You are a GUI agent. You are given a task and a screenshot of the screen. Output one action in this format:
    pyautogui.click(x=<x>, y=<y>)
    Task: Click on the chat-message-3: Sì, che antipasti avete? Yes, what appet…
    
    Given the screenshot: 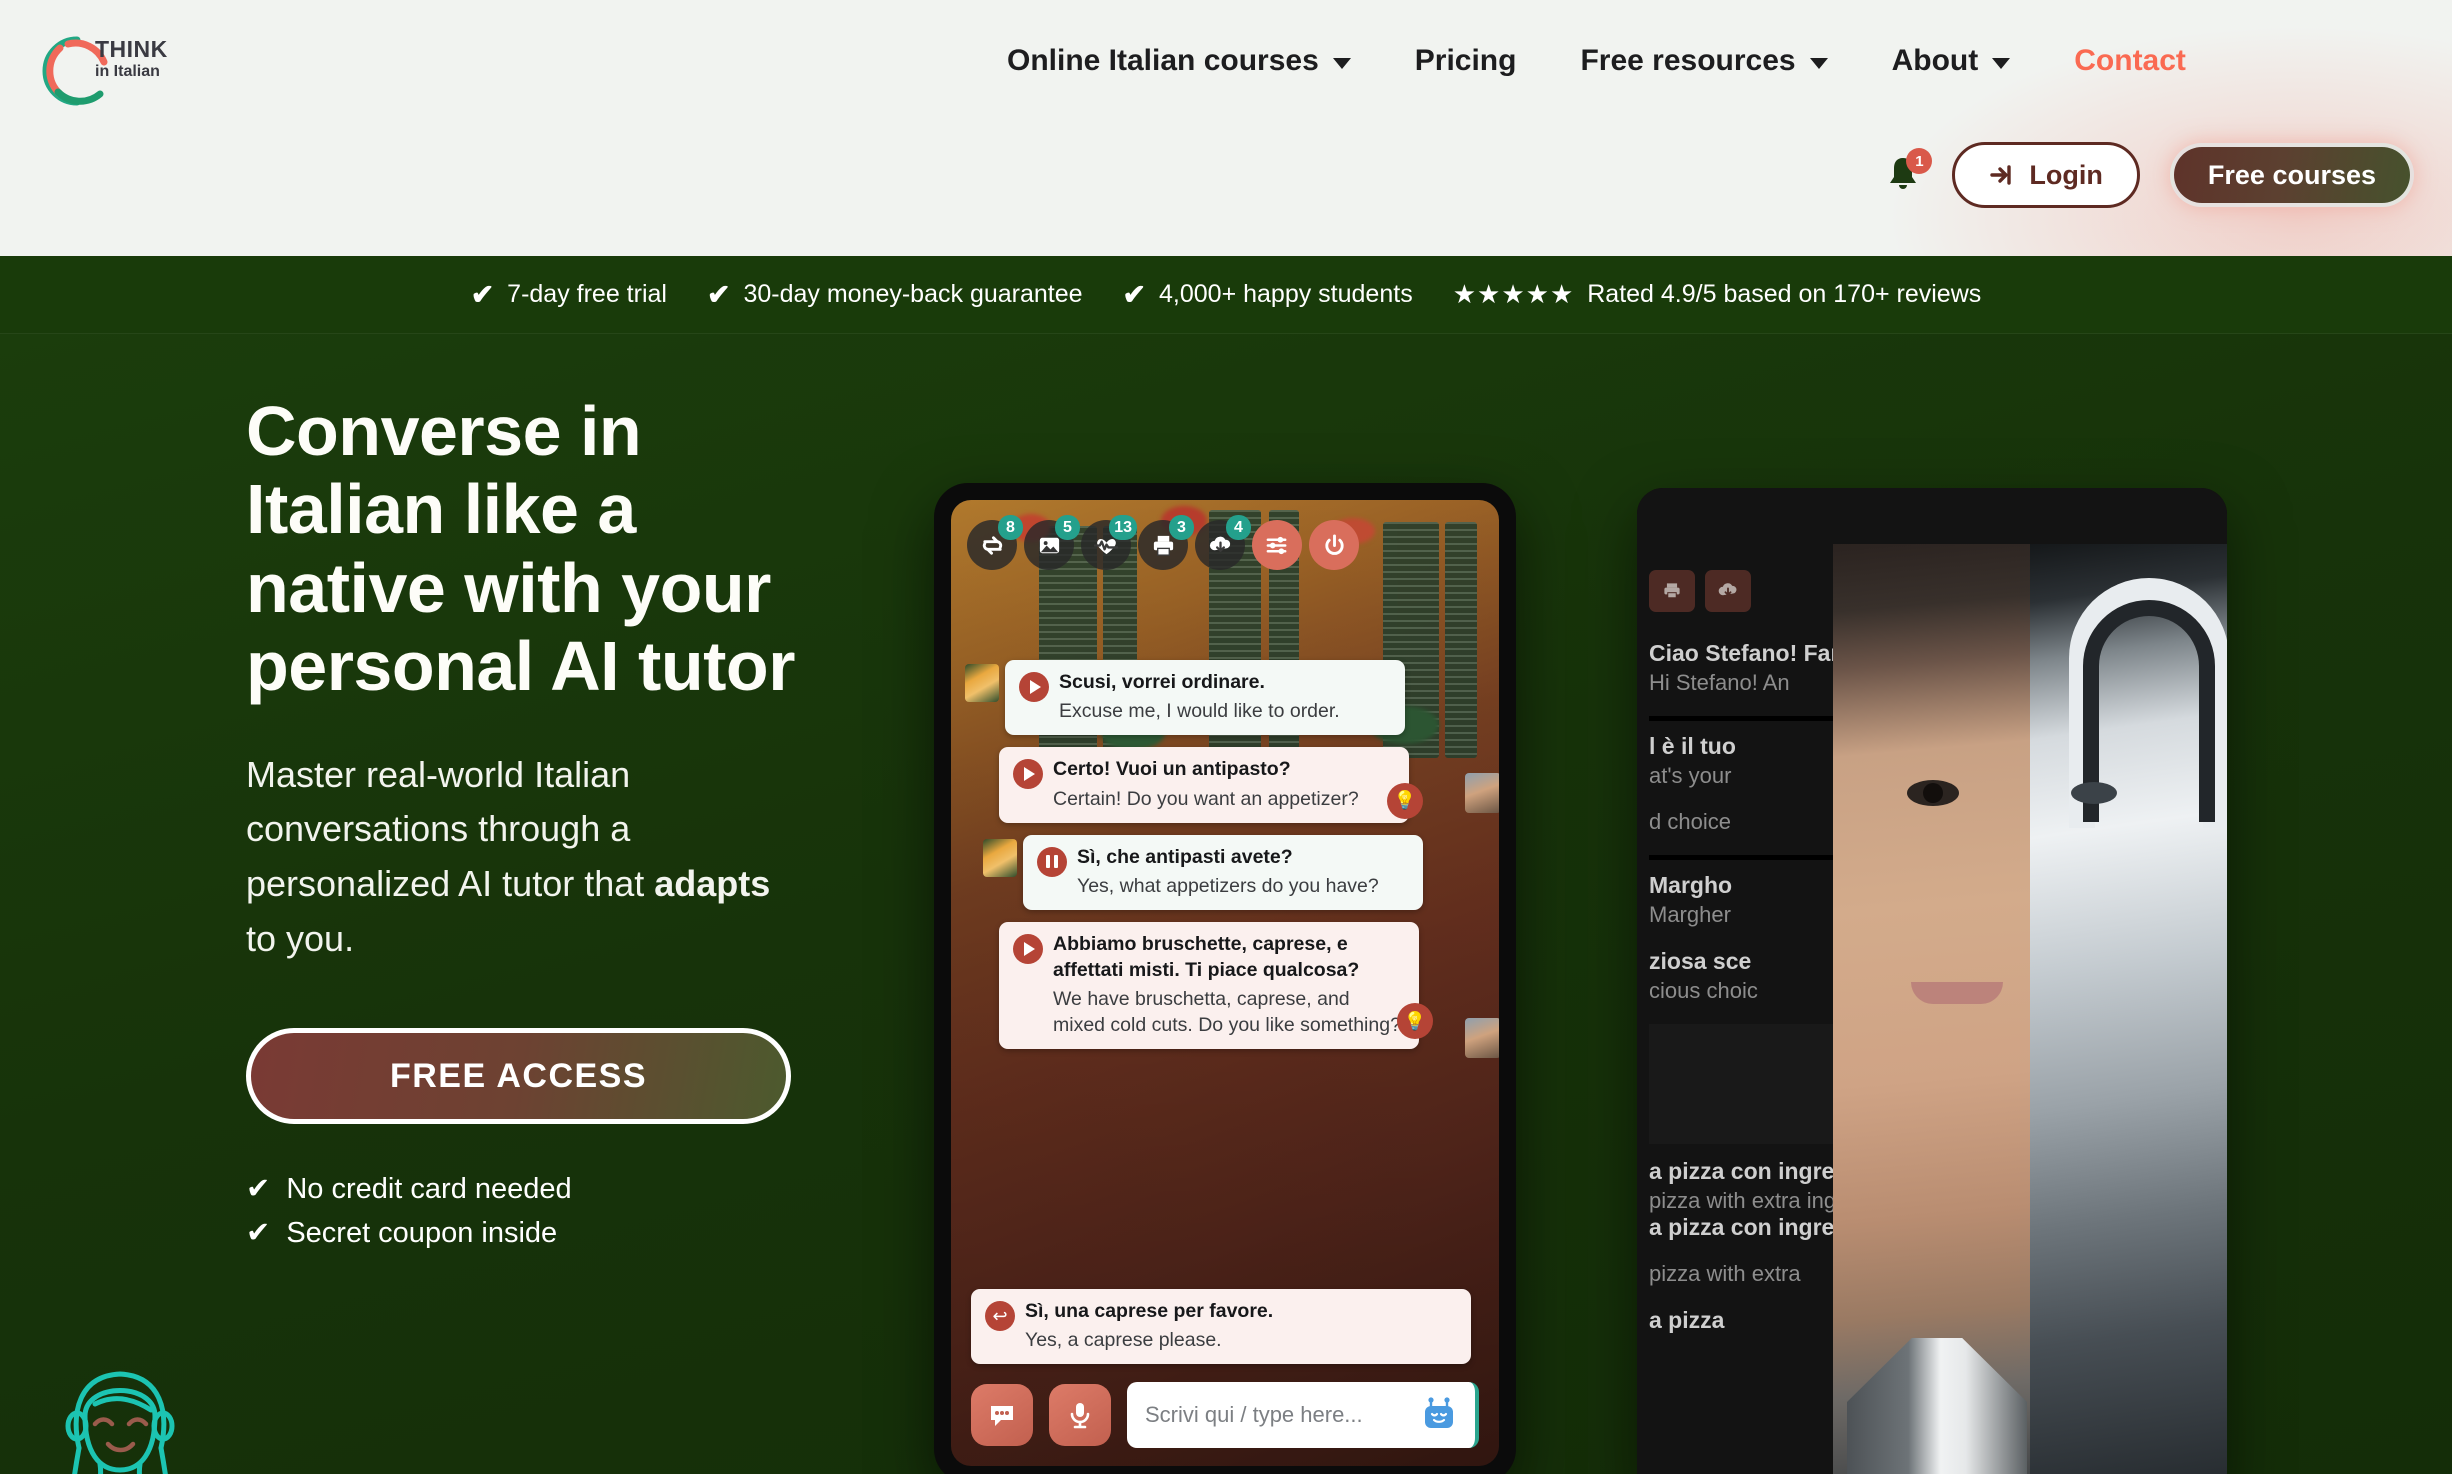 What is the action you would take?
    pyautogui.click(x=1225, y=872)
    